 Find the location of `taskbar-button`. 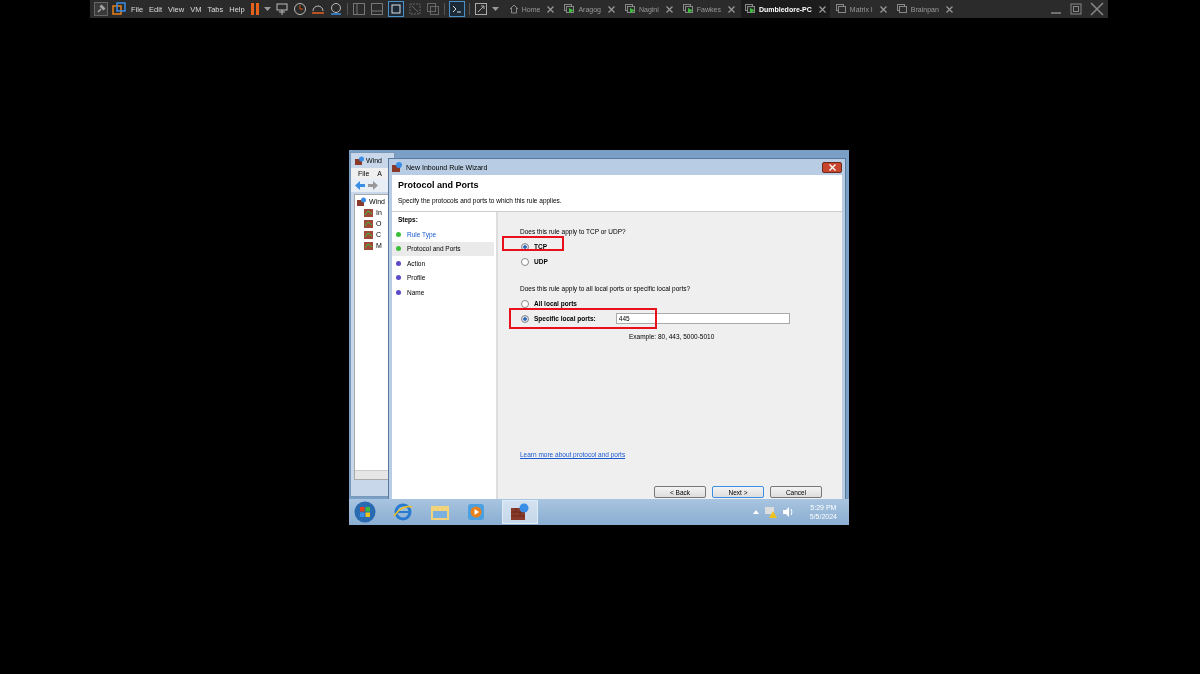

taskbar-button is located at coordinates (520, 512).